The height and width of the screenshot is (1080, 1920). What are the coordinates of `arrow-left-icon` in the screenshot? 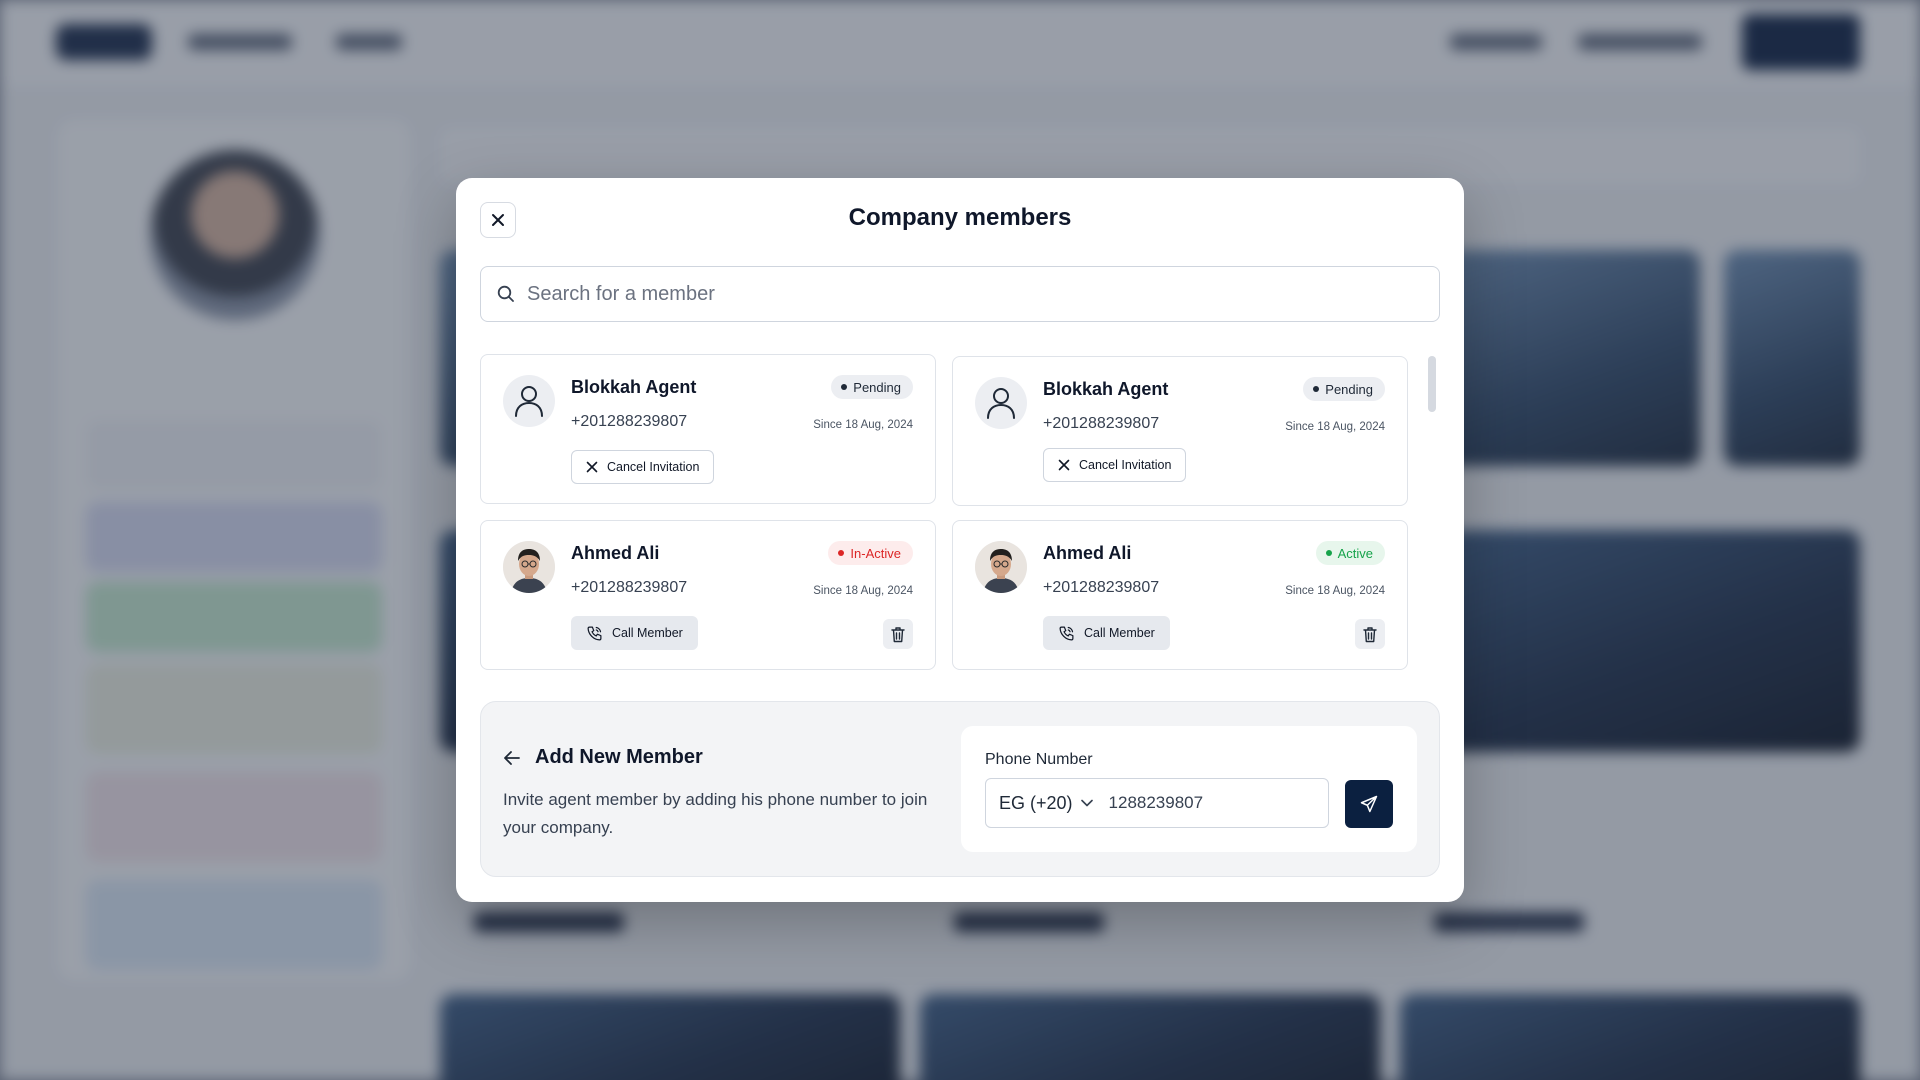 It's located at (512, 758).